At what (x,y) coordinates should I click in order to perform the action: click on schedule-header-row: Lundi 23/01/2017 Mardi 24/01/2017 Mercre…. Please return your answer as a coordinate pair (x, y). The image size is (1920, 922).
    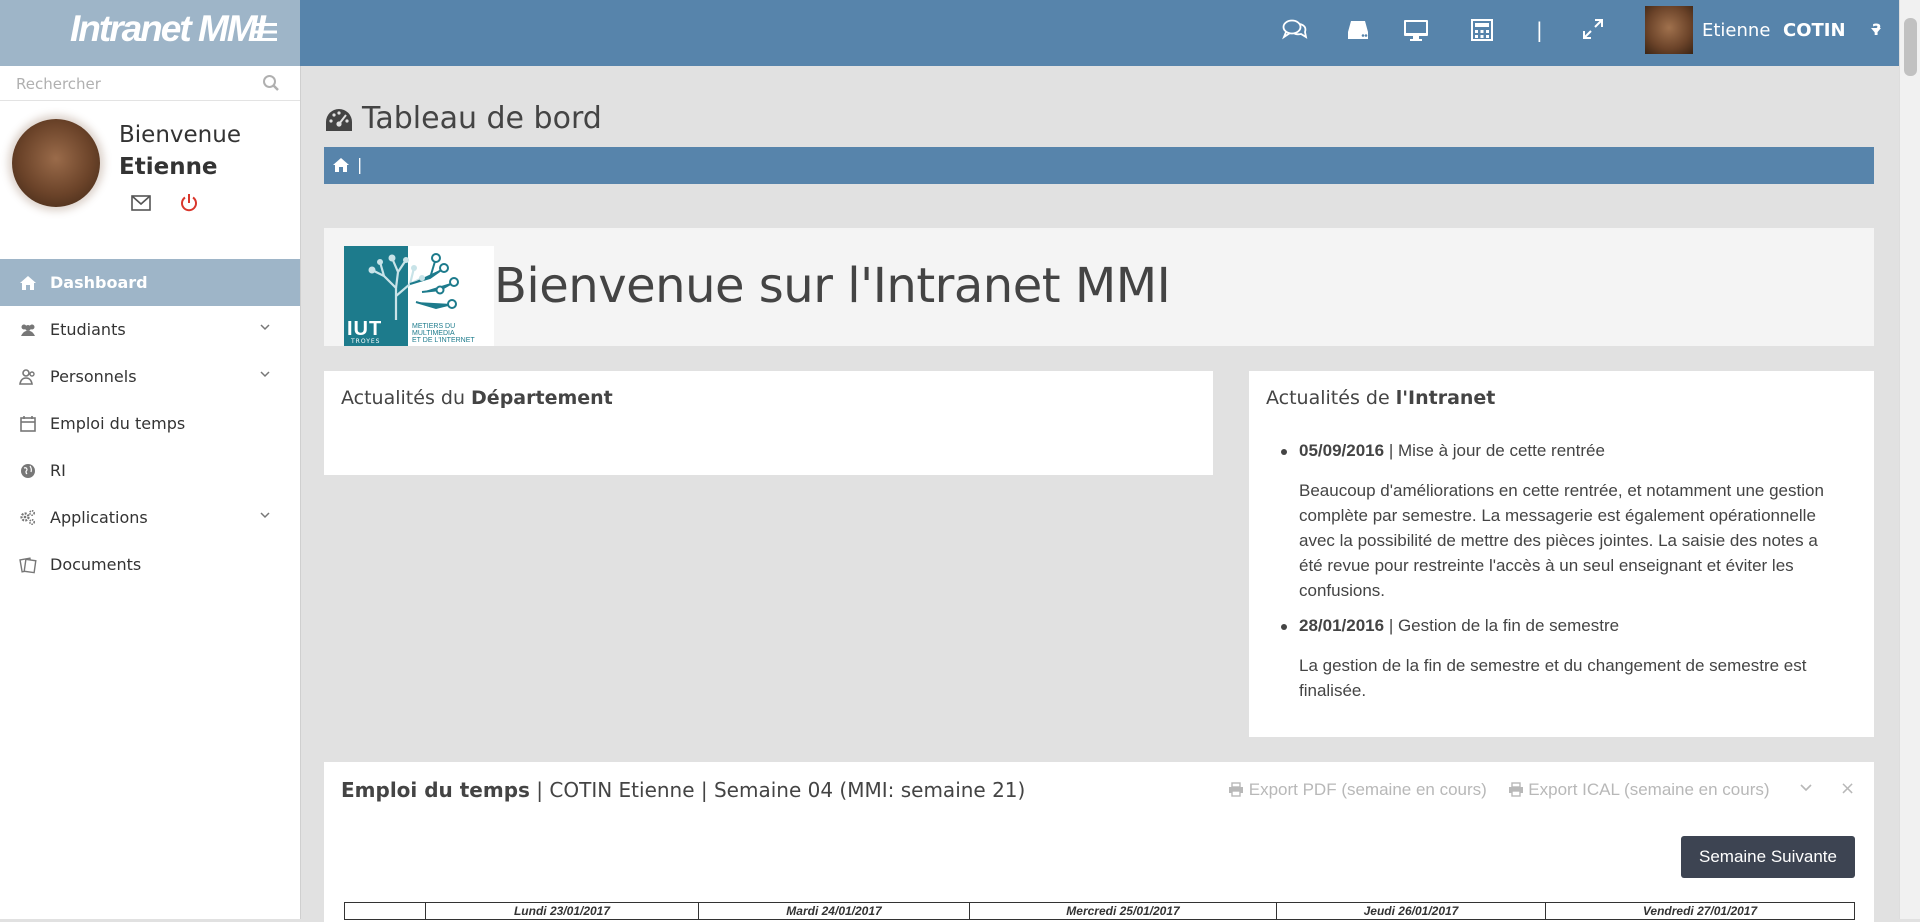
    Looking at the image, I should click on (1099, 911).